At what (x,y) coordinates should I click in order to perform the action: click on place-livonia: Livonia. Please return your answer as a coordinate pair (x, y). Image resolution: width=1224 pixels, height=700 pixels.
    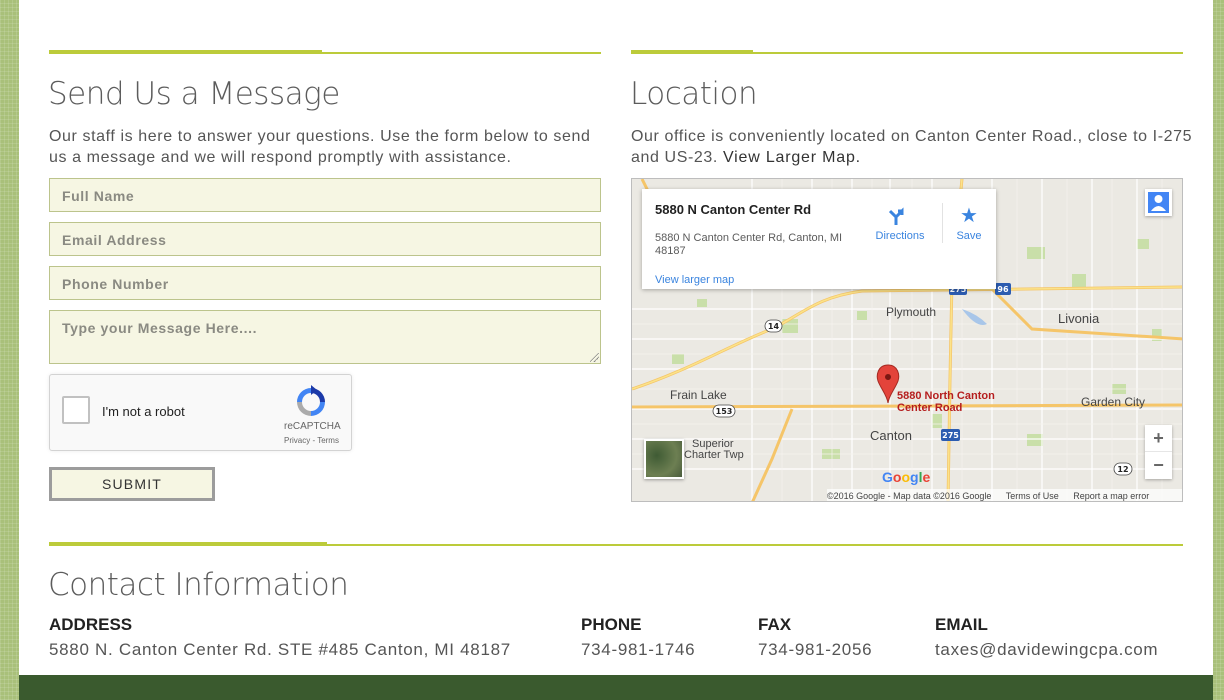
    Looking at the image, I should click on (1079, 318).